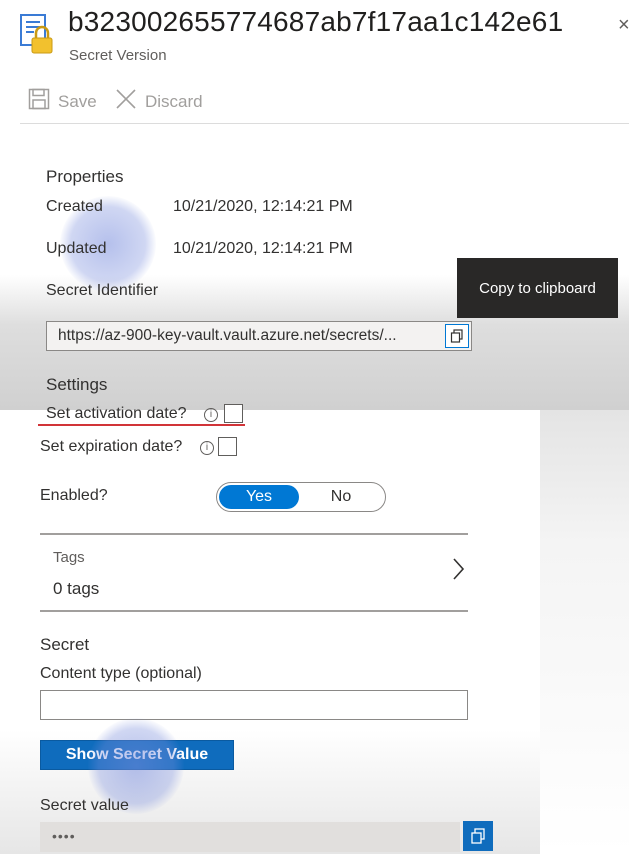 The height and width of the screenshot is (854, 629). I want to click on page-title: b323002655774687ab7f17aa1c142e61, so click(316, 21).